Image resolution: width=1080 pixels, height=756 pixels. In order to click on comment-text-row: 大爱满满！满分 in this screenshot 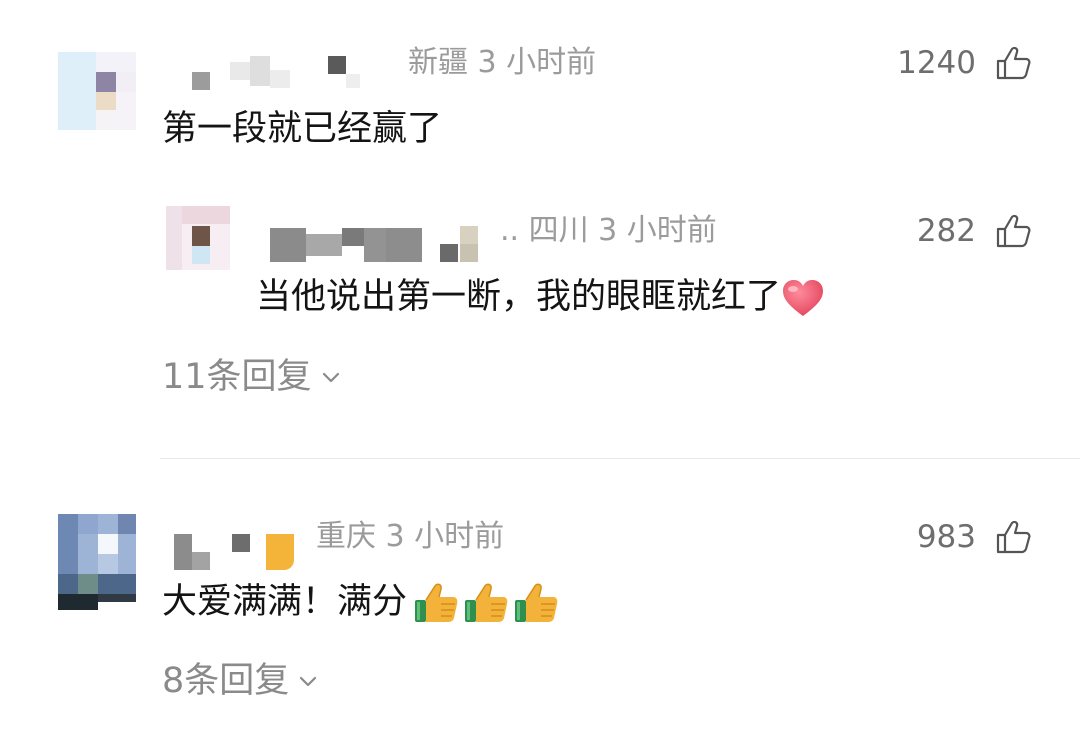, I will do `click(360, 603)`.